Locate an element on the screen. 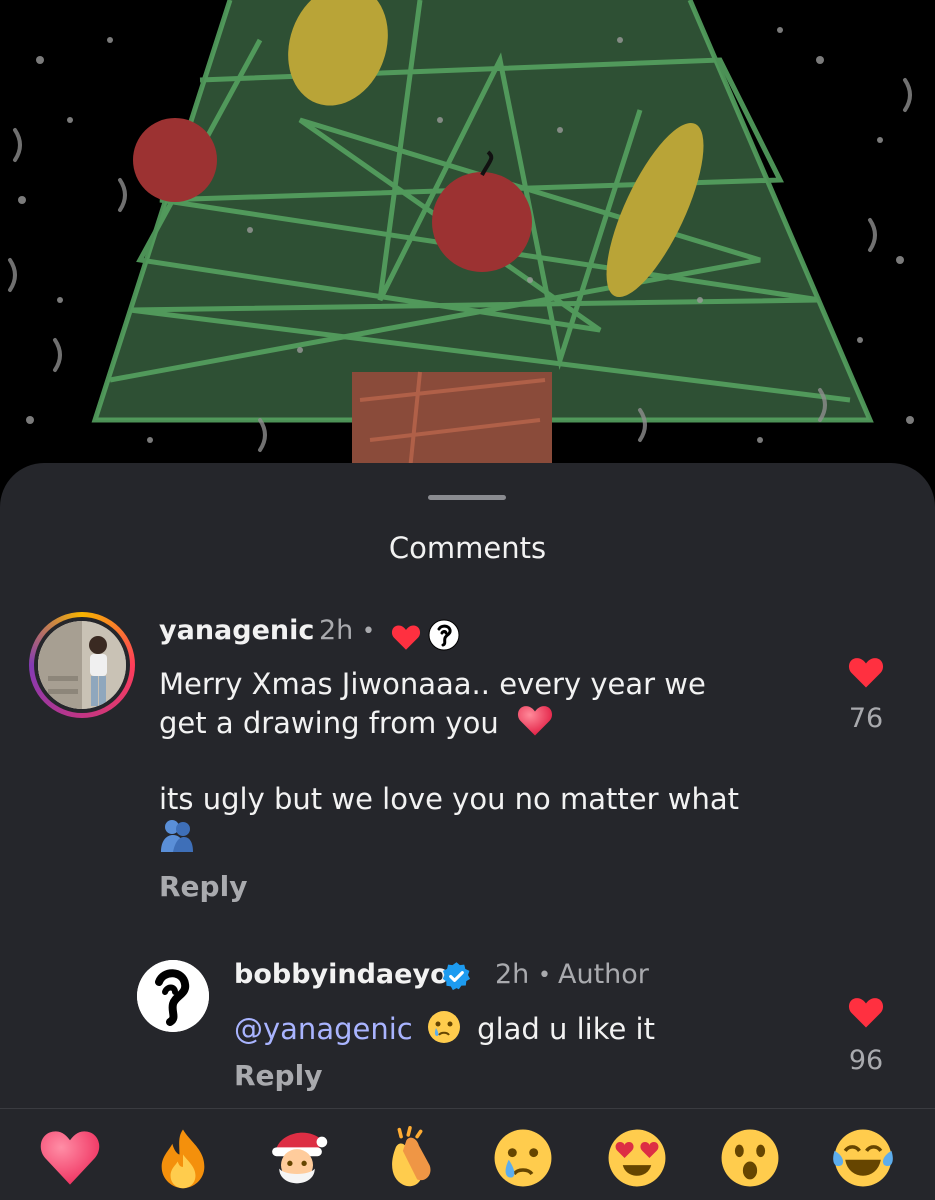  comment-username: yanagenic is located at coordinates (236, 630).